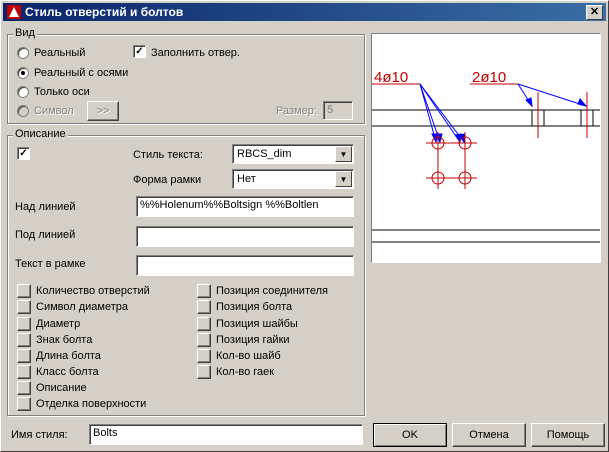 The height and width of the screenshot is (452, 609). I want to click on view-group-legend: Вид, so click(25, 33).